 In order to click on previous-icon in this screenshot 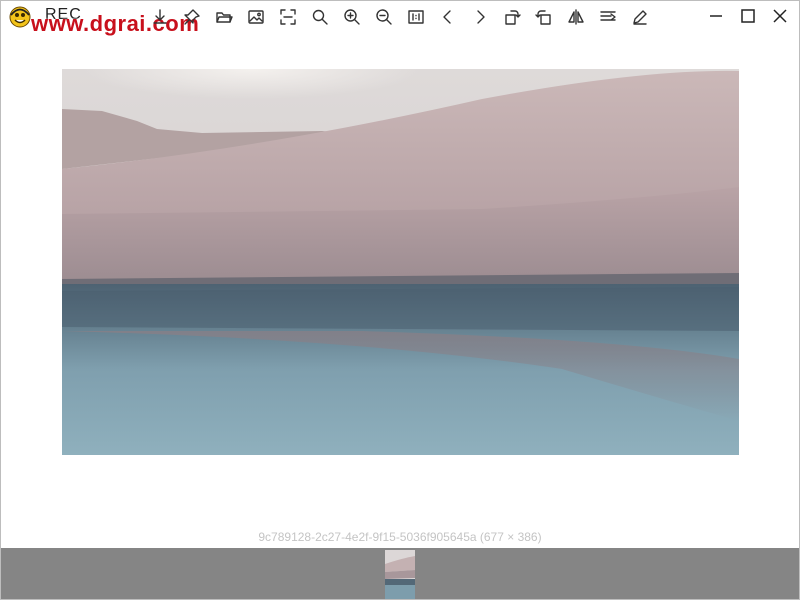, I will do `click(448, 17)`.